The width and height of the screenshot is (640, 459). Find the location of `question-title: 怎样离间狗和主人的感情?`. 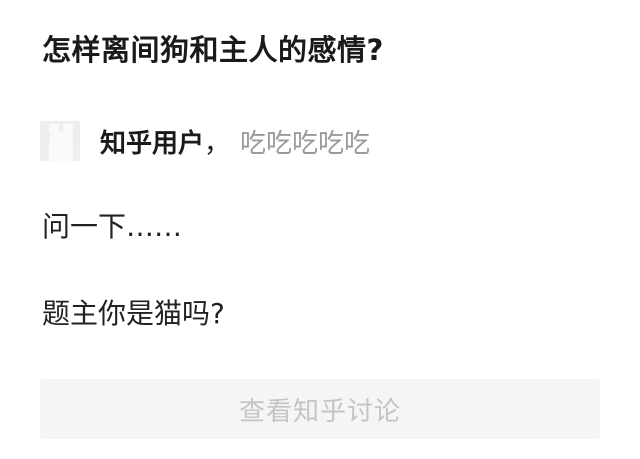

question-title: 怎样离间狗和主人的感情? is located at coordinates (213, 50).